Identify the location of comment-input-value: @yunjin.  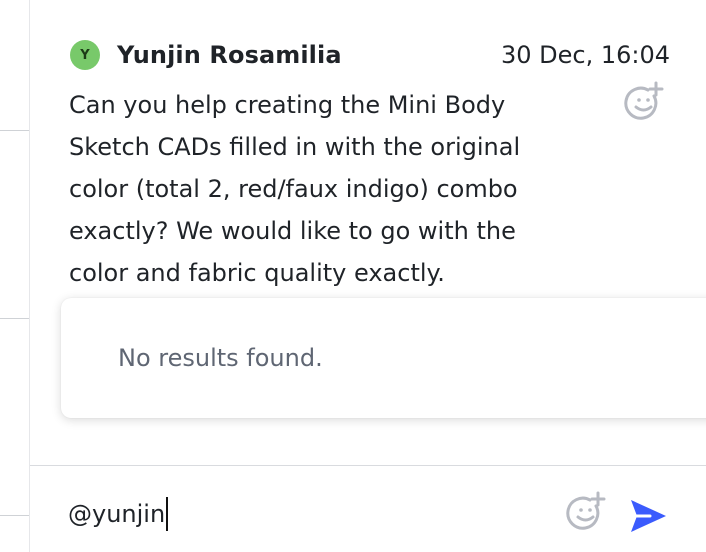
(117, 514).